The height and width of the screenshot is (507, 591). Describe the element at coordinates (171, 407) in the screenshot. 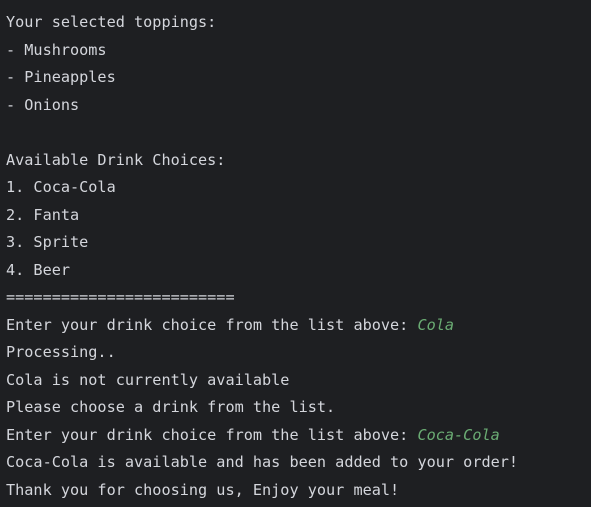

I see `output-text: Please choose a drink from the list.` at that location.